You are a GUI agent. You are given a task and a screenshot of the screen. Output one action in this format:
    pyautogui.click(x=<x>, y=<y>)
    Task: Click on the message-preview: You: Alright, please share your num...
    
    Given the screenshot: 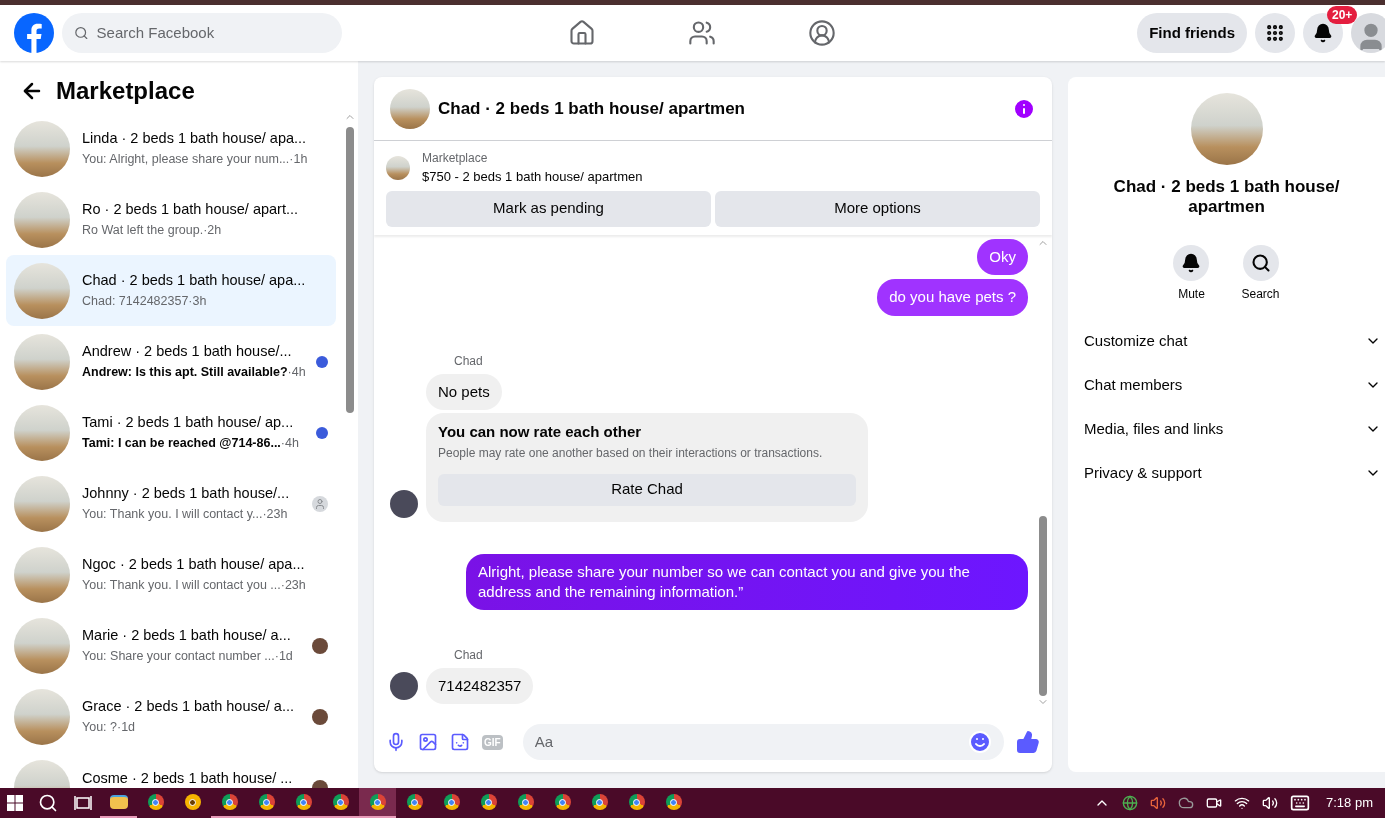 What is the action you would take?
    pyautogui.click(x=186, y=159)
    